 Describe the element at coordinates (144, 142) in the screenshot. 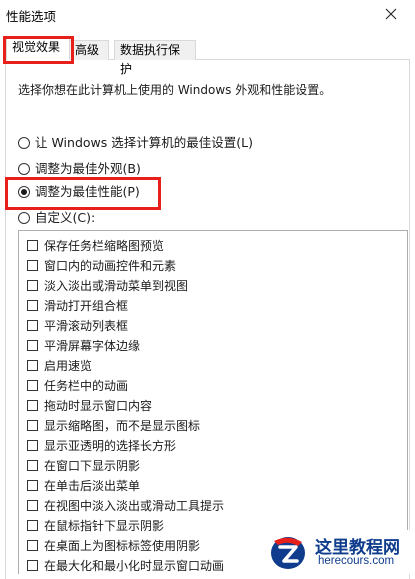

I see `radio-label: 让 Windows 选择计算机的最佳设置(L)` at that location.